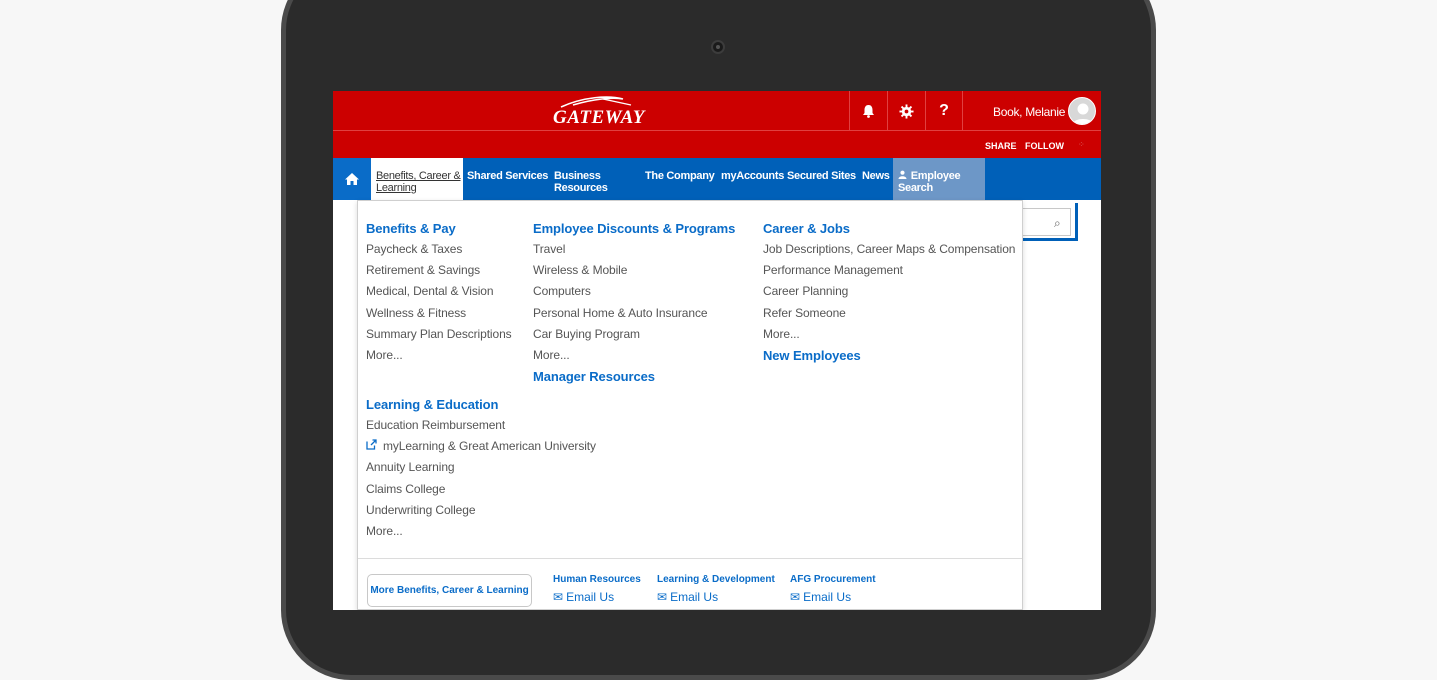 This screenshot has width=1437, height=680. What do you see at coordinates (597, 589) in the screenshot?
I see `contact-human-resources: Human Resources ✉ Email Us` at bounding box center [597, 589].